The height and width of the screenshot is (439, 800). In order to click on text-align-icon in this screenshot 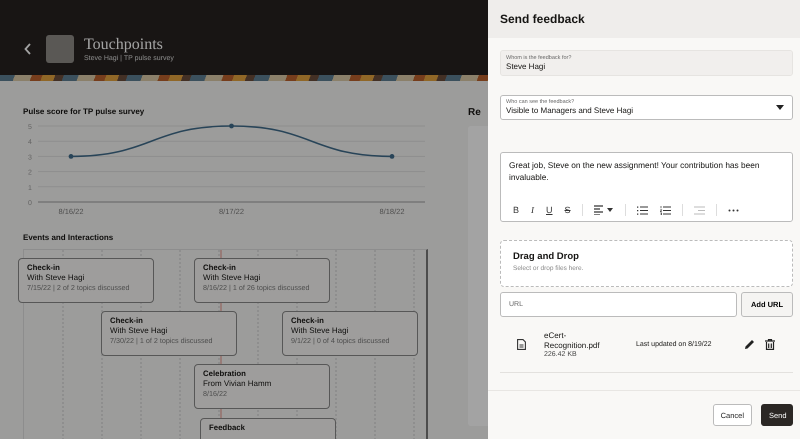, I will do `click(604, 210)`.